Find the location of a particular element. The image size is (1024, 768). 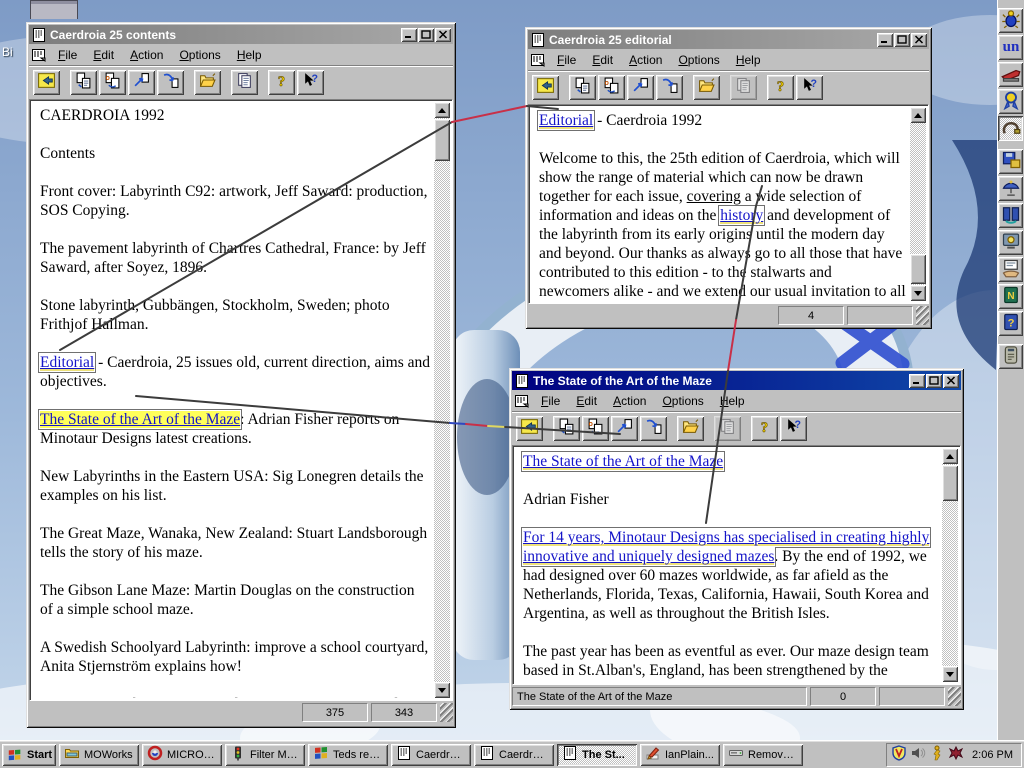

volume-icon is located at coordinates (918, 754).